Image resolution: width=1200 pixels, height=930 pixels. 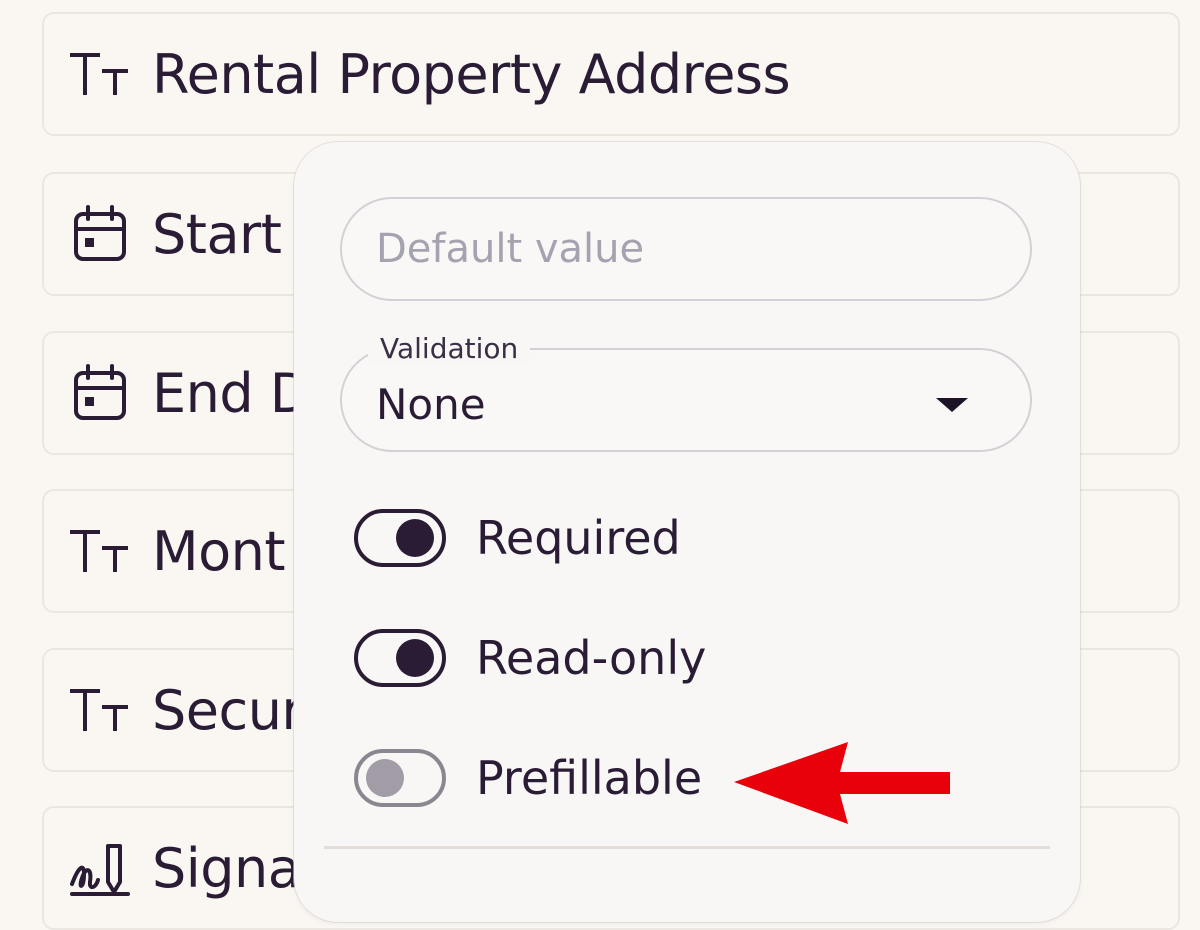 I want to click on red-arrow-annotation, so click(x=842, y=783).